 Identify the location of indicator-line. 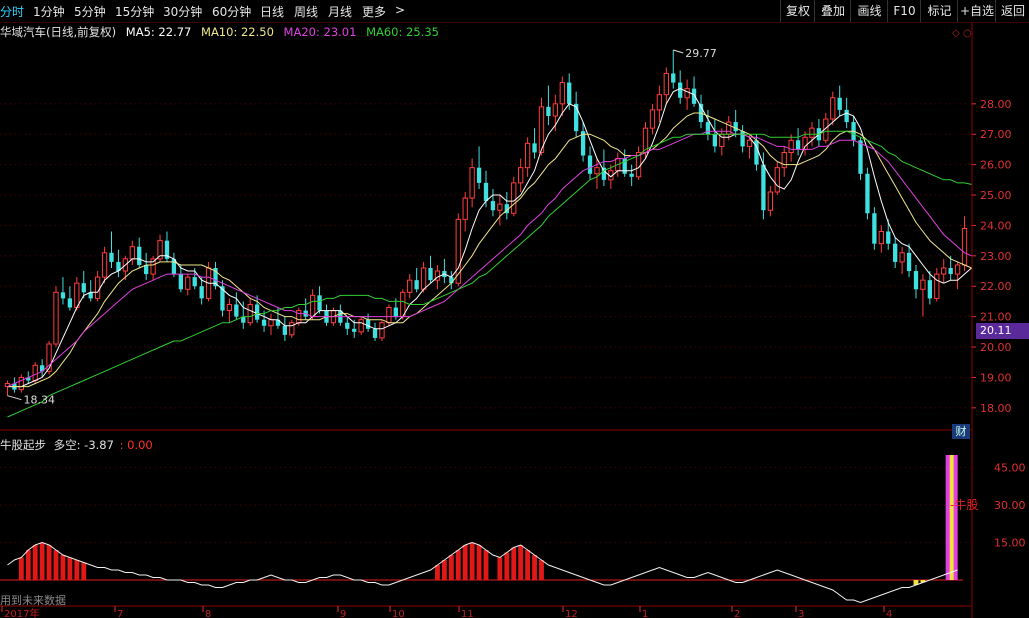
(482, 572).